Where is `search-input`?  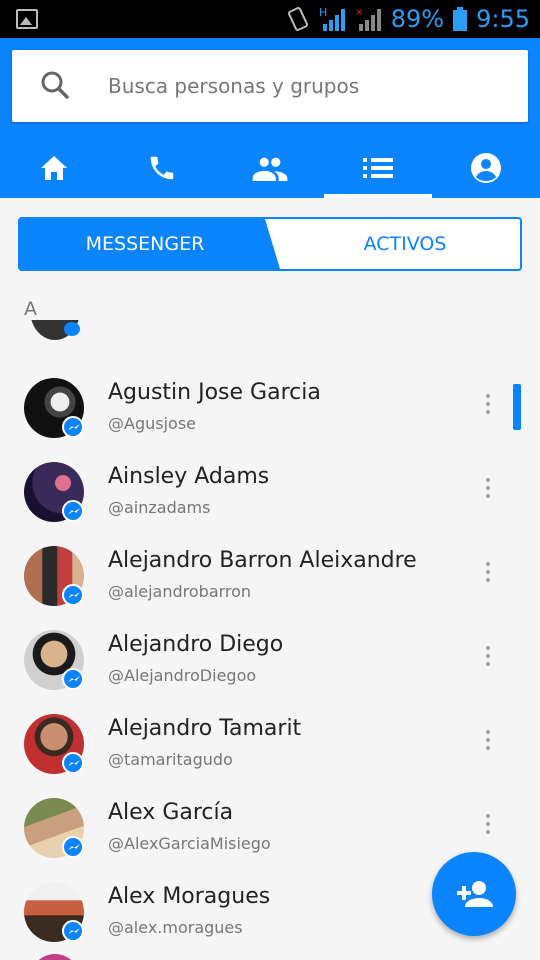
search-input is located at coordinates (308, 86).